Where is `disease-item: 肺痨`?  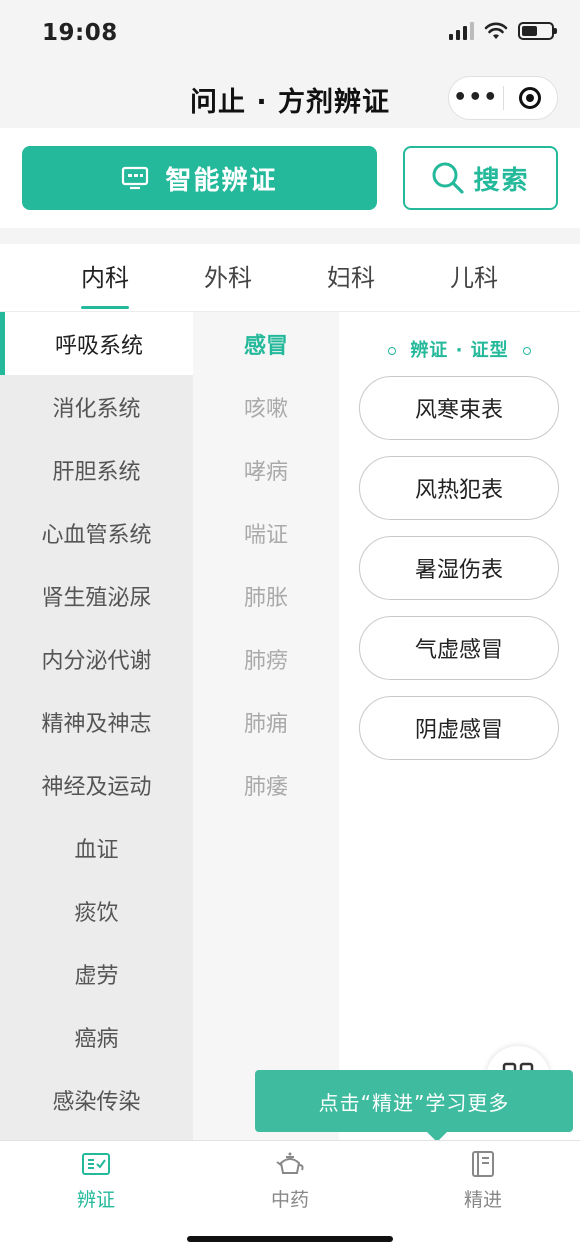 disease-item: 肺痨 is located at coordinates (266, 658).